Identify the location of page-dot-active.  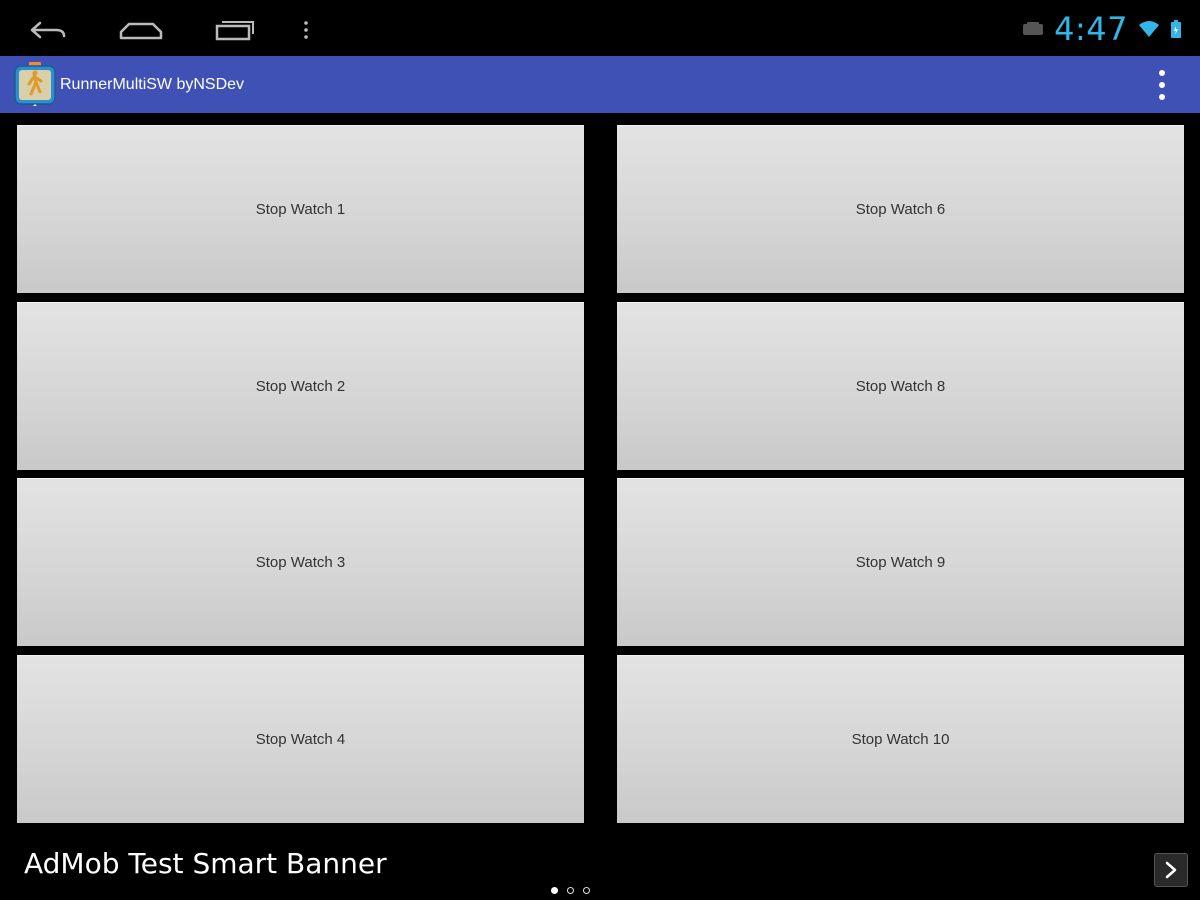
(554, 890).